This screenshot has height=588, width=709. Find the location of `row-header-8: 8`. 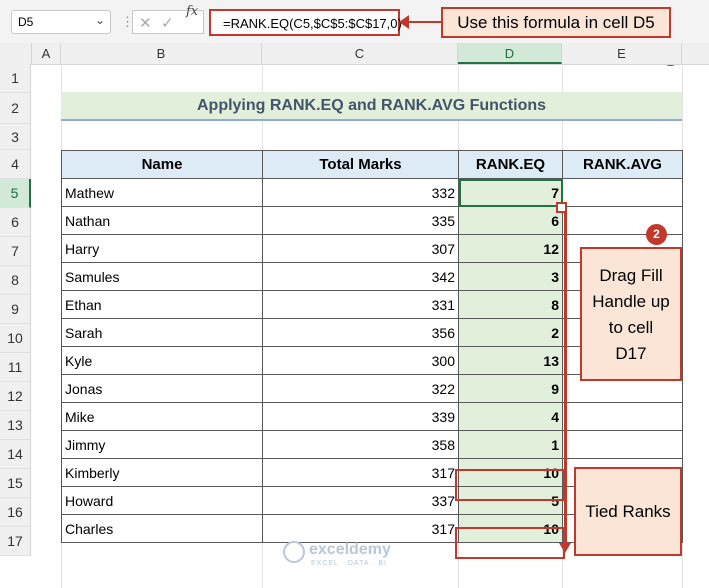

row-header-8: 8 is located at coordinates (15, 280).